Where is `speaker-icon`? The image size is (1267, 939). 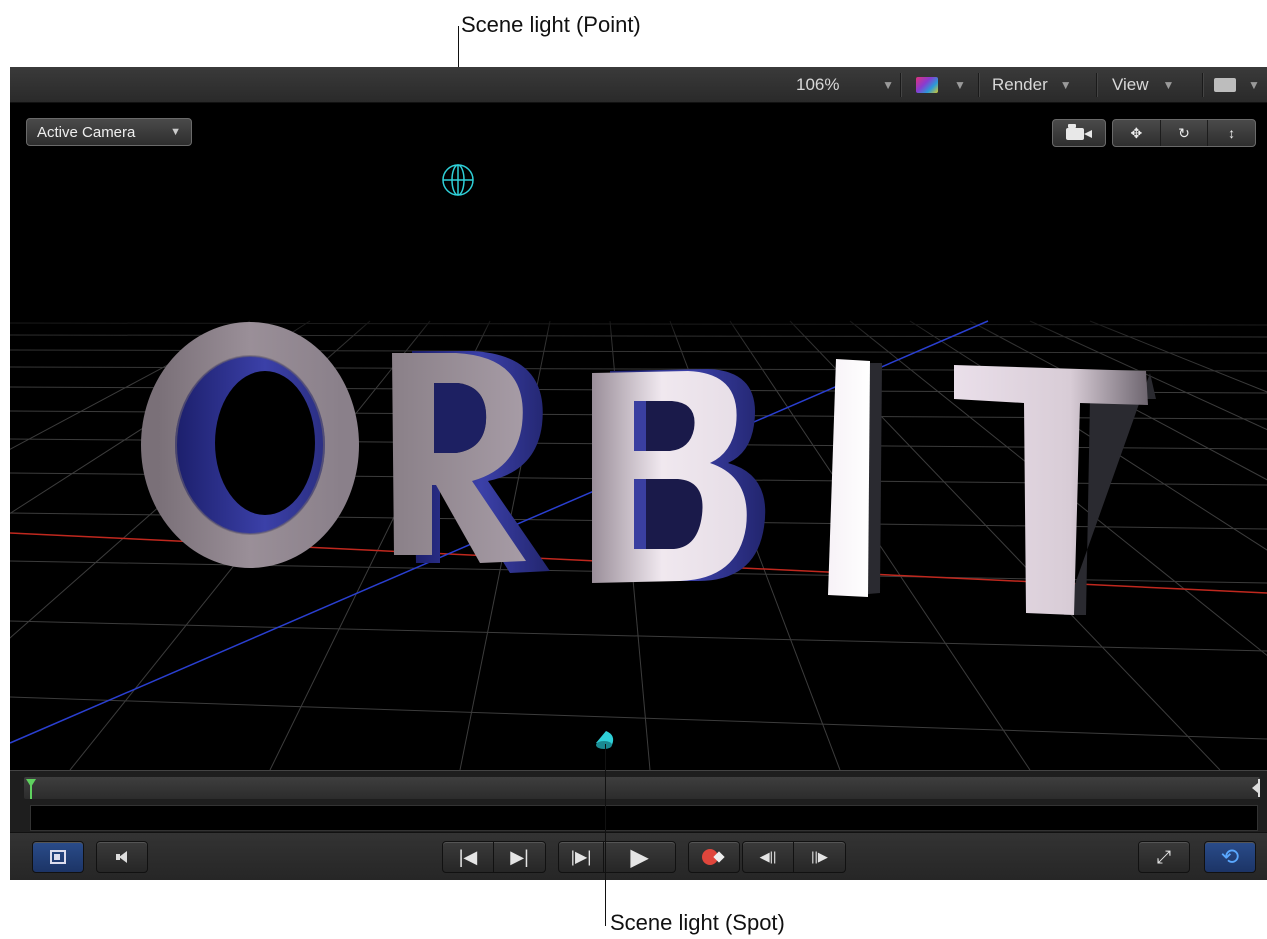
speaker-icon is located at coordinates (122, 857).